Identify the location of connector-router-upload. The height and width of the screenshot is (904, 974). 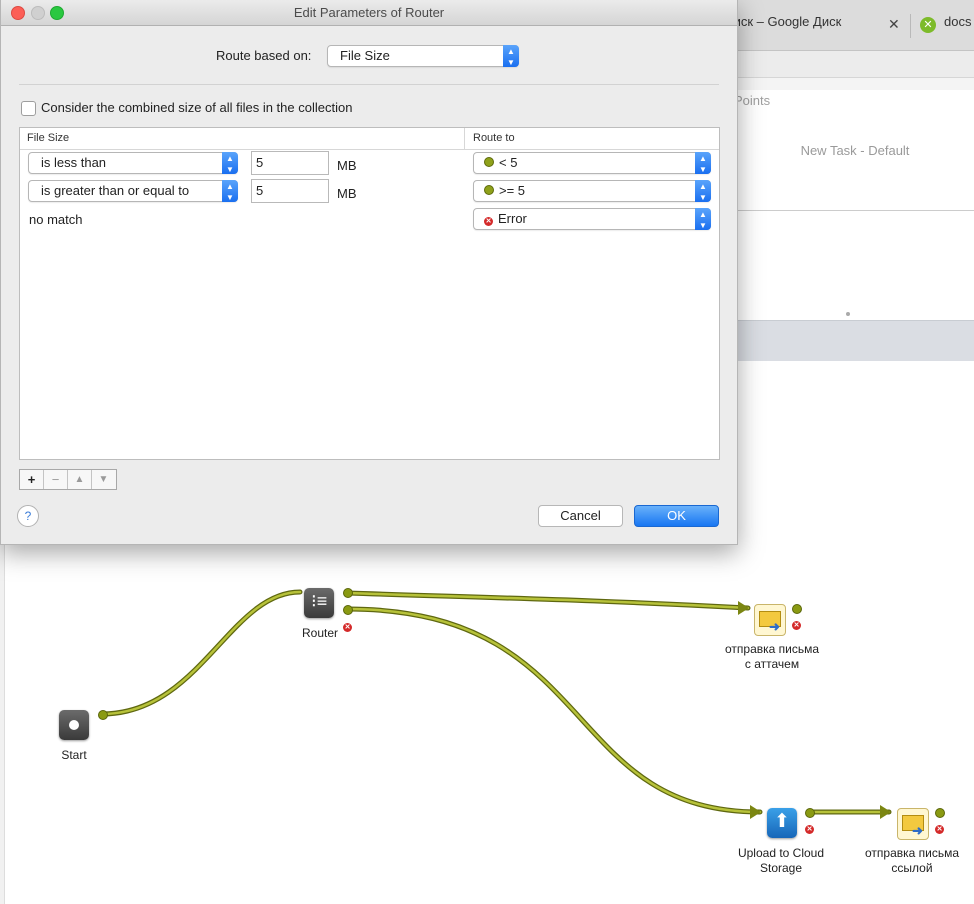
(553, 710).